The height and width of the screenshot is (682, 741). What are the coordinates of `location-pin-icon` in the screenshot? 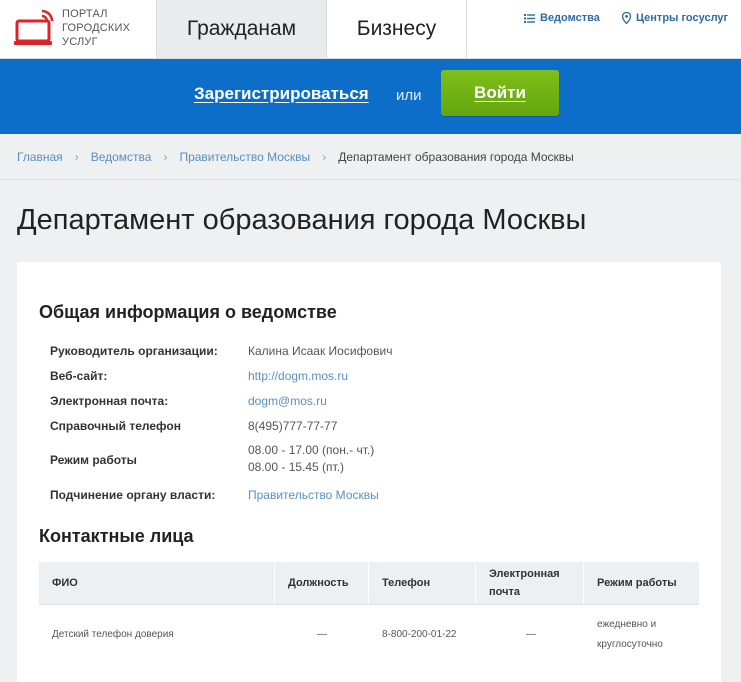 It's located at (626, 18).